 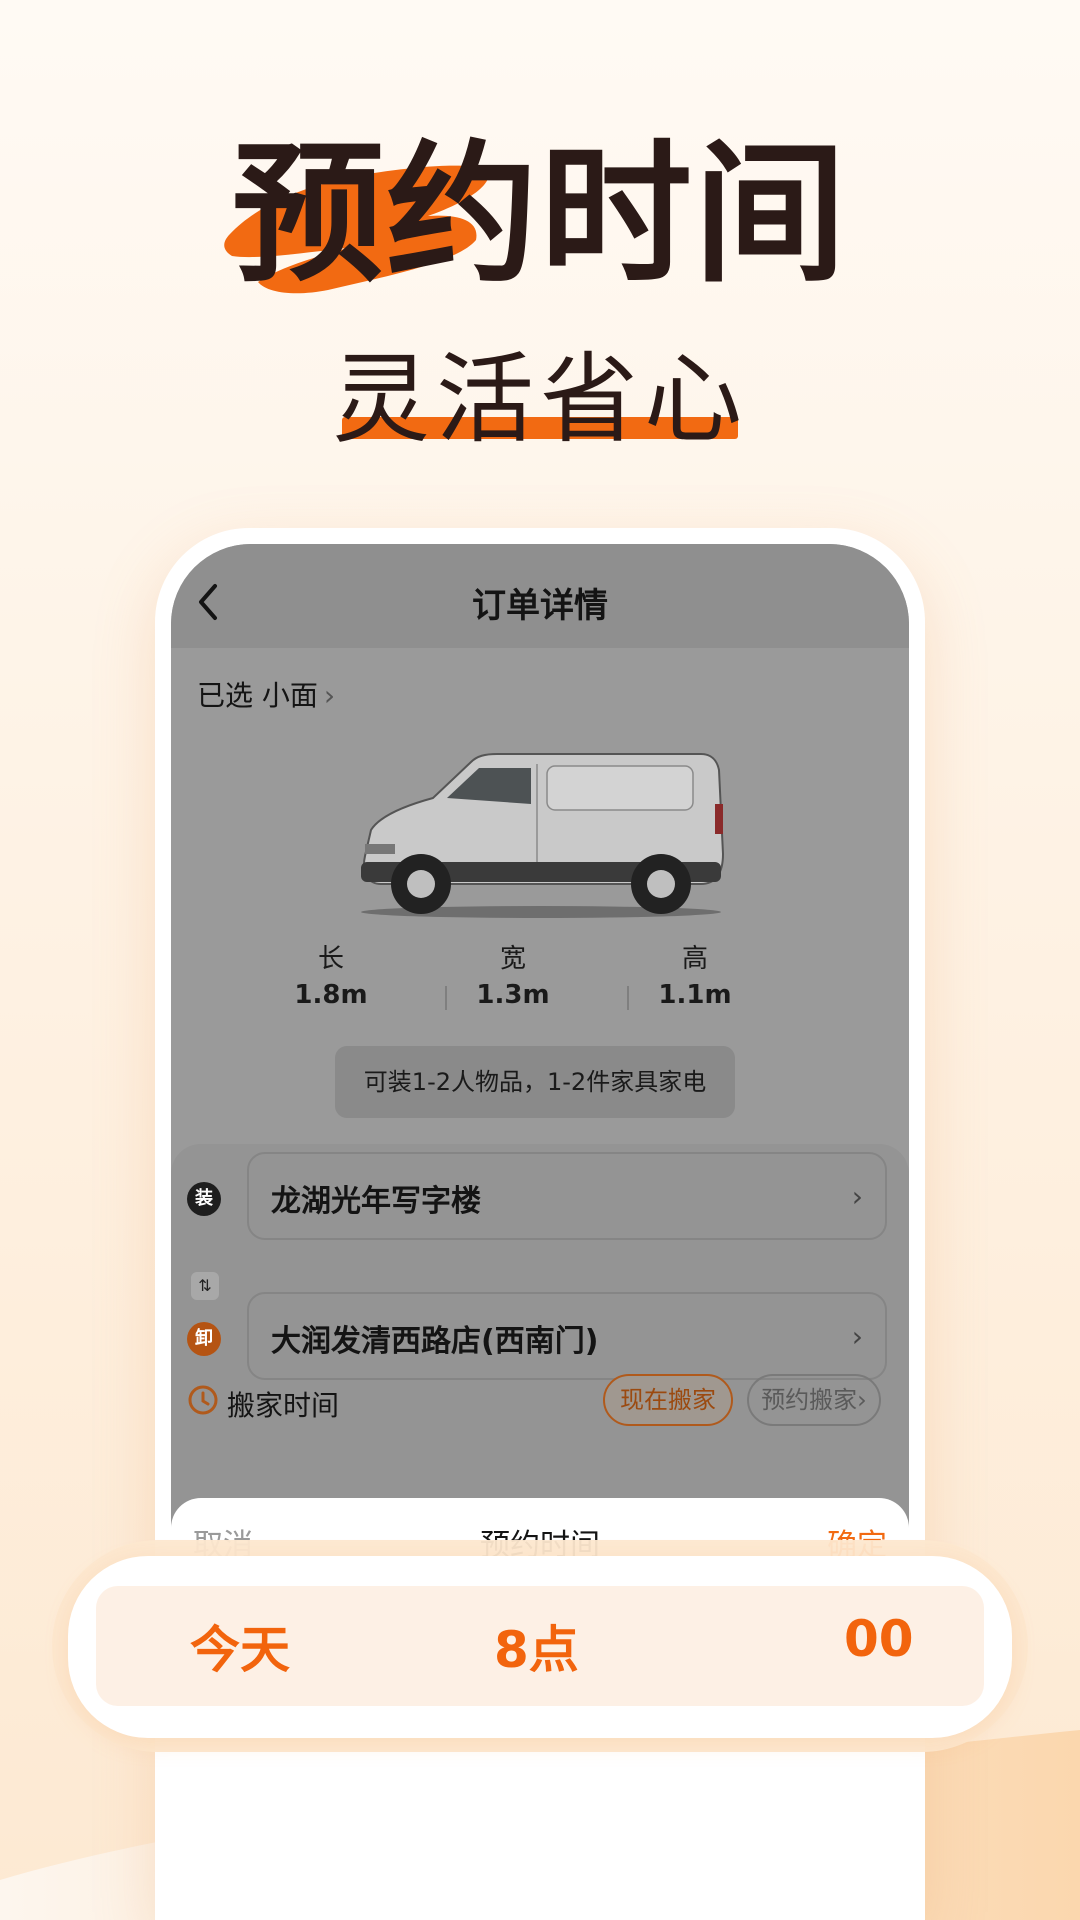 What do you see at coordinates (879, 1639) in the screenshot?
I see `highlight-minute: 00` at bounding box center [879, 1639].